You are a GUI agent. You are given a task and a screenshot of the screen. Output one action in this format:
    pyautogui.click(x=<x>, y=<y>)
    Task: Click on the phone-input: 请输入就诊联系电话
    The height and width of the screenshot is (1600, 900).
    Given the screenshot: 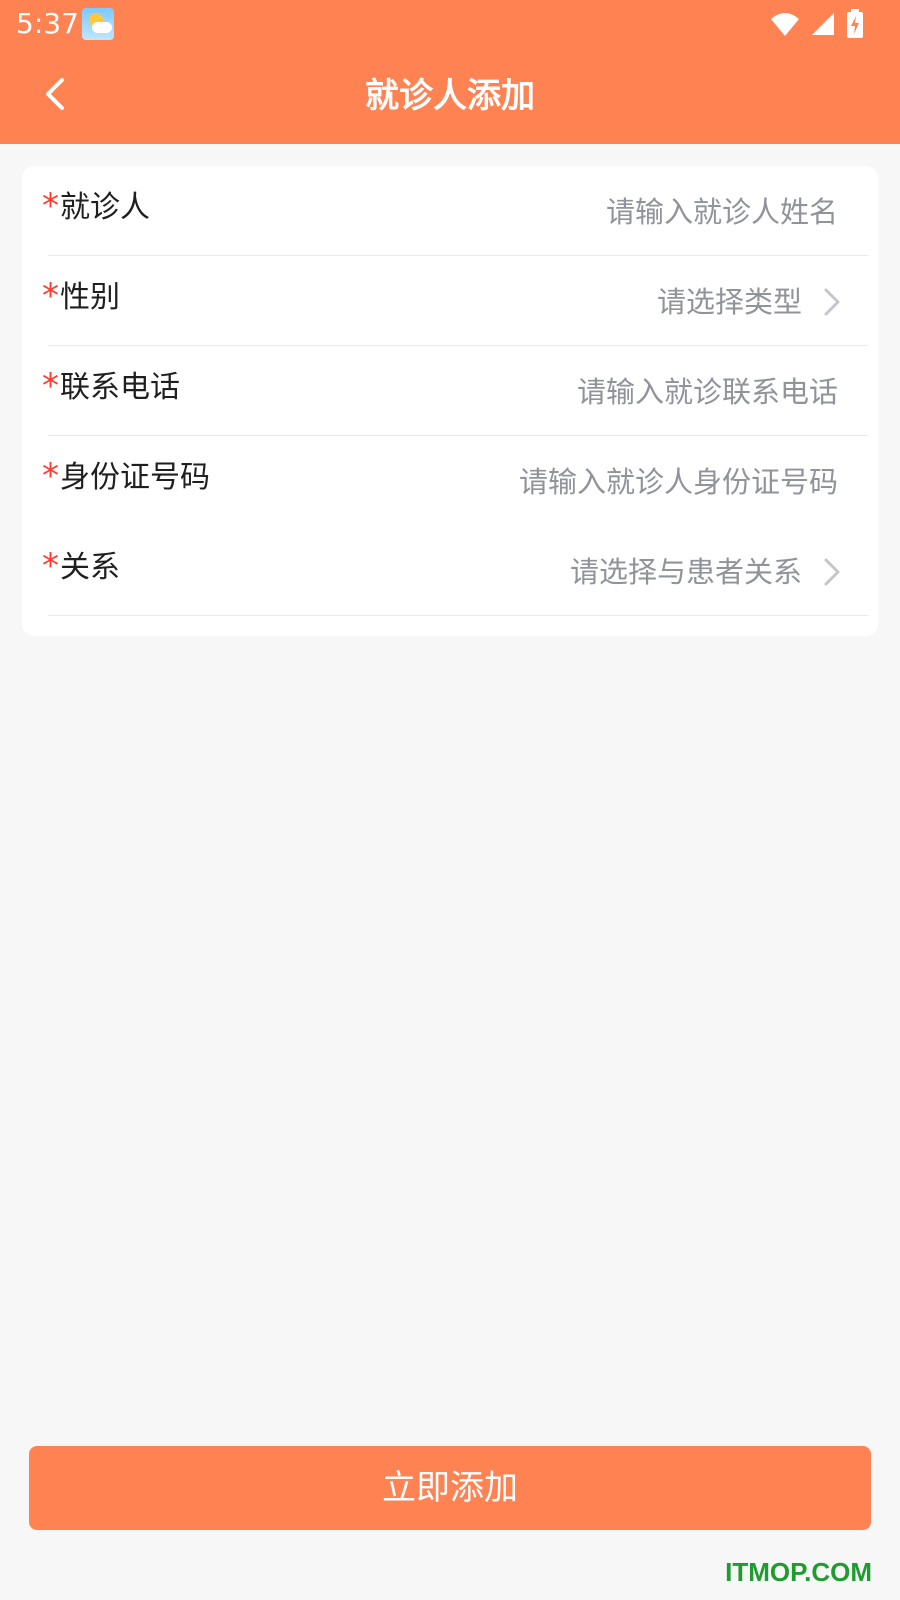 What is the action you would take?
    pyautogui.click(x=707, y=392)
    